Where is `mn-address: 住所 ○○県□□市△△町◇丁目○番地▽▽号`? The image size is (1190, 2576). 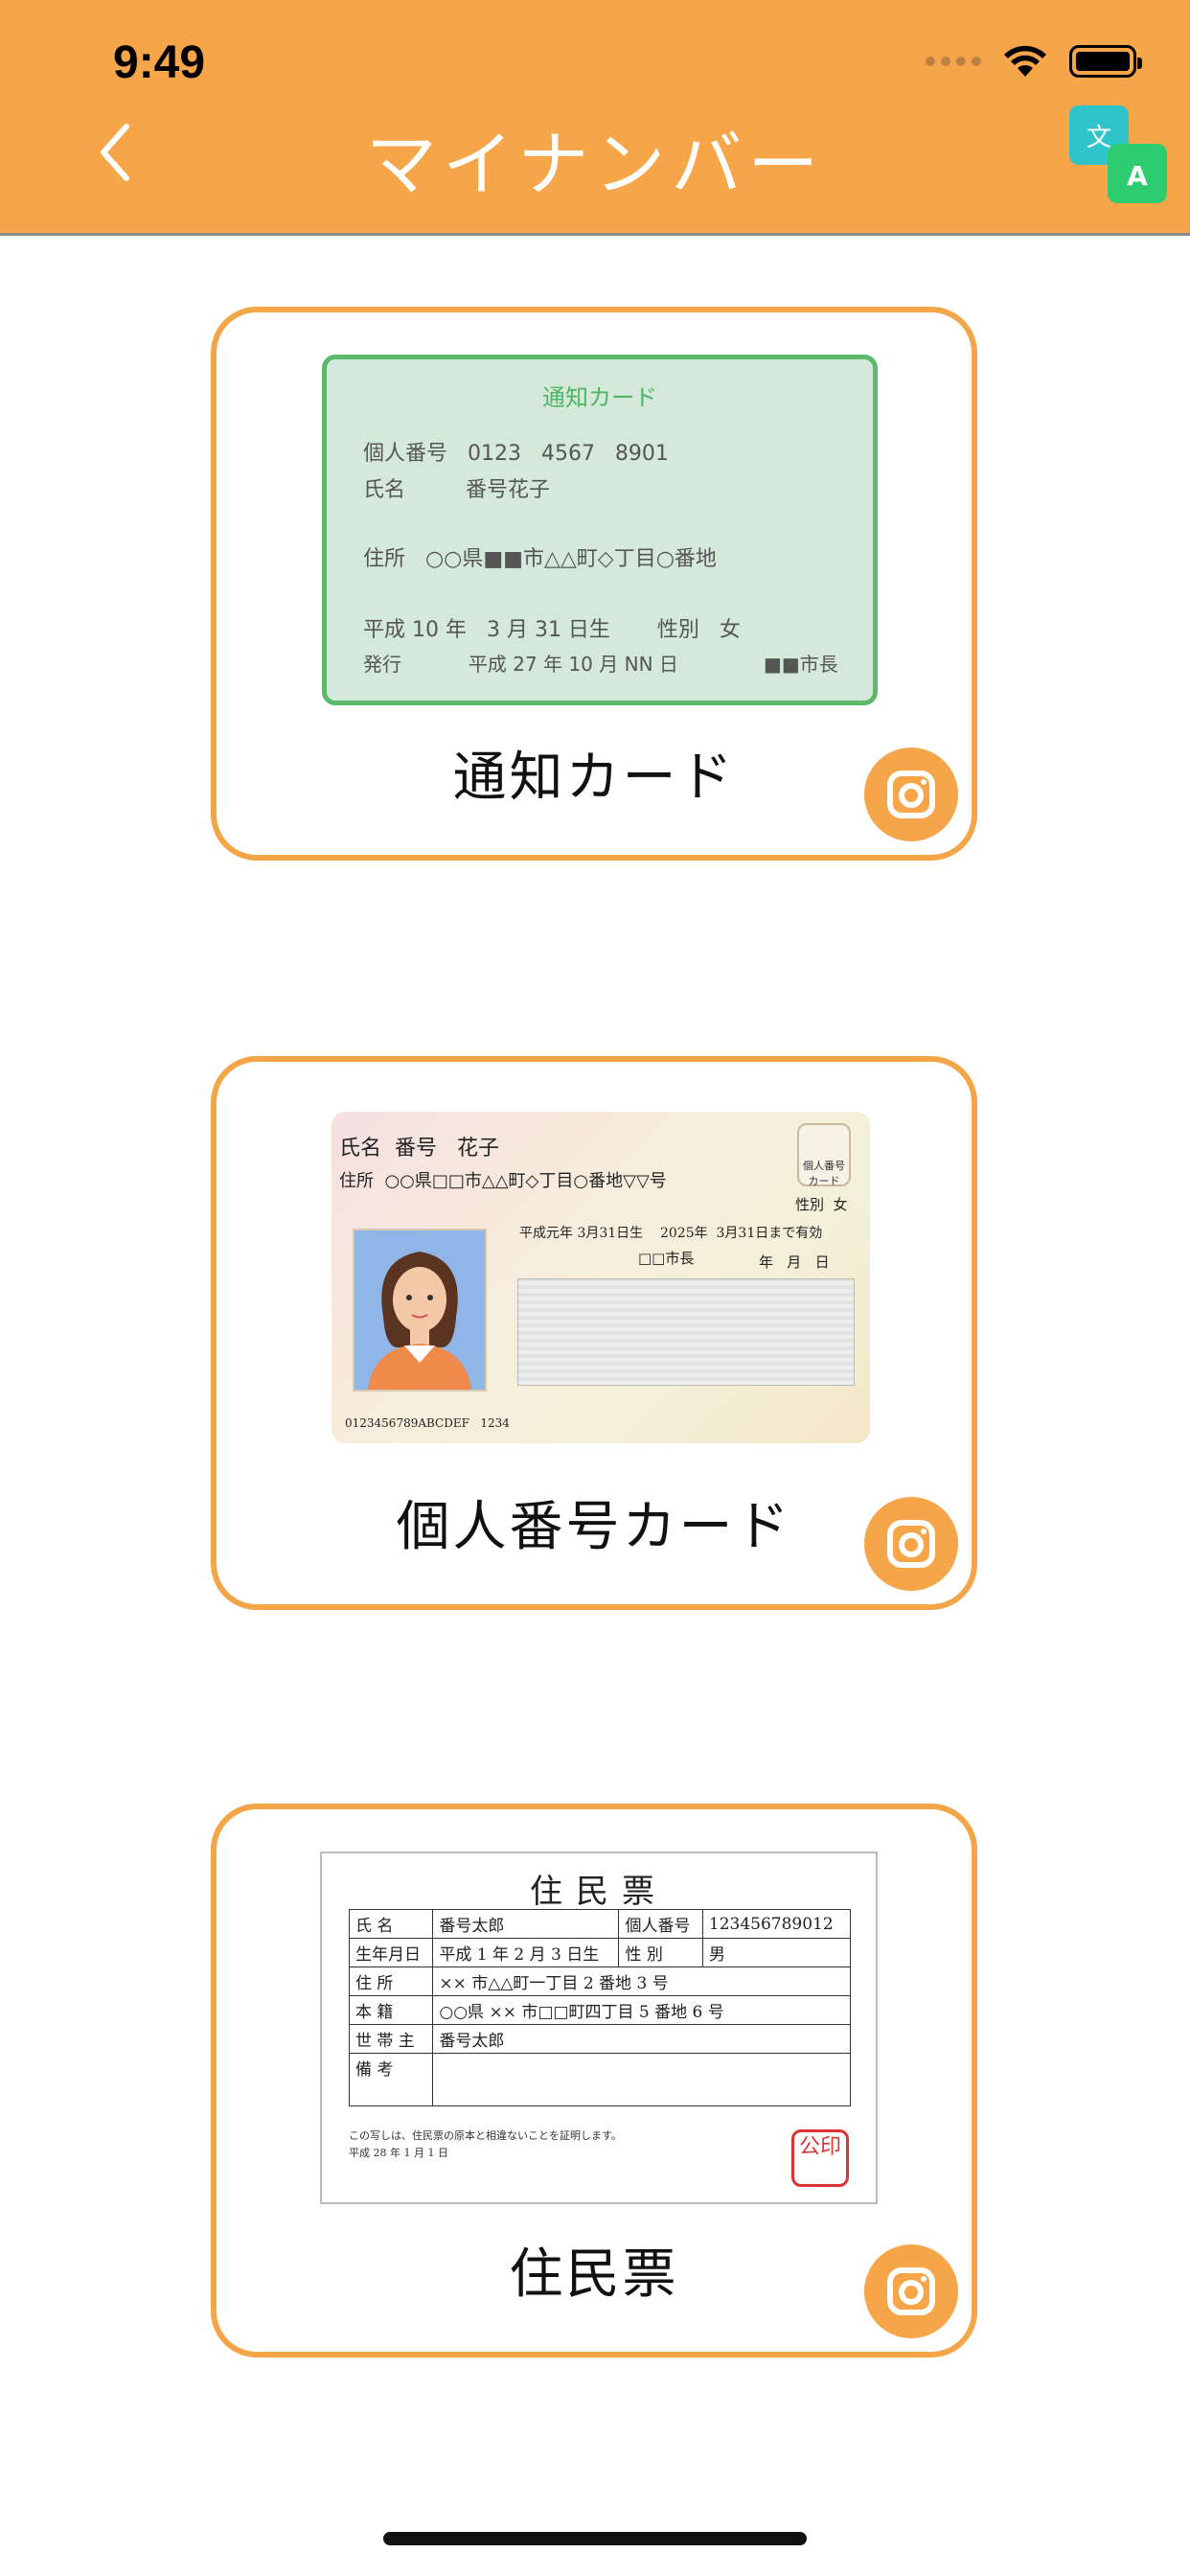 mn-address: 住所 ○○県□□市△△町◇丁目○番地▽▽号 is located at coordinates (503, 1181).